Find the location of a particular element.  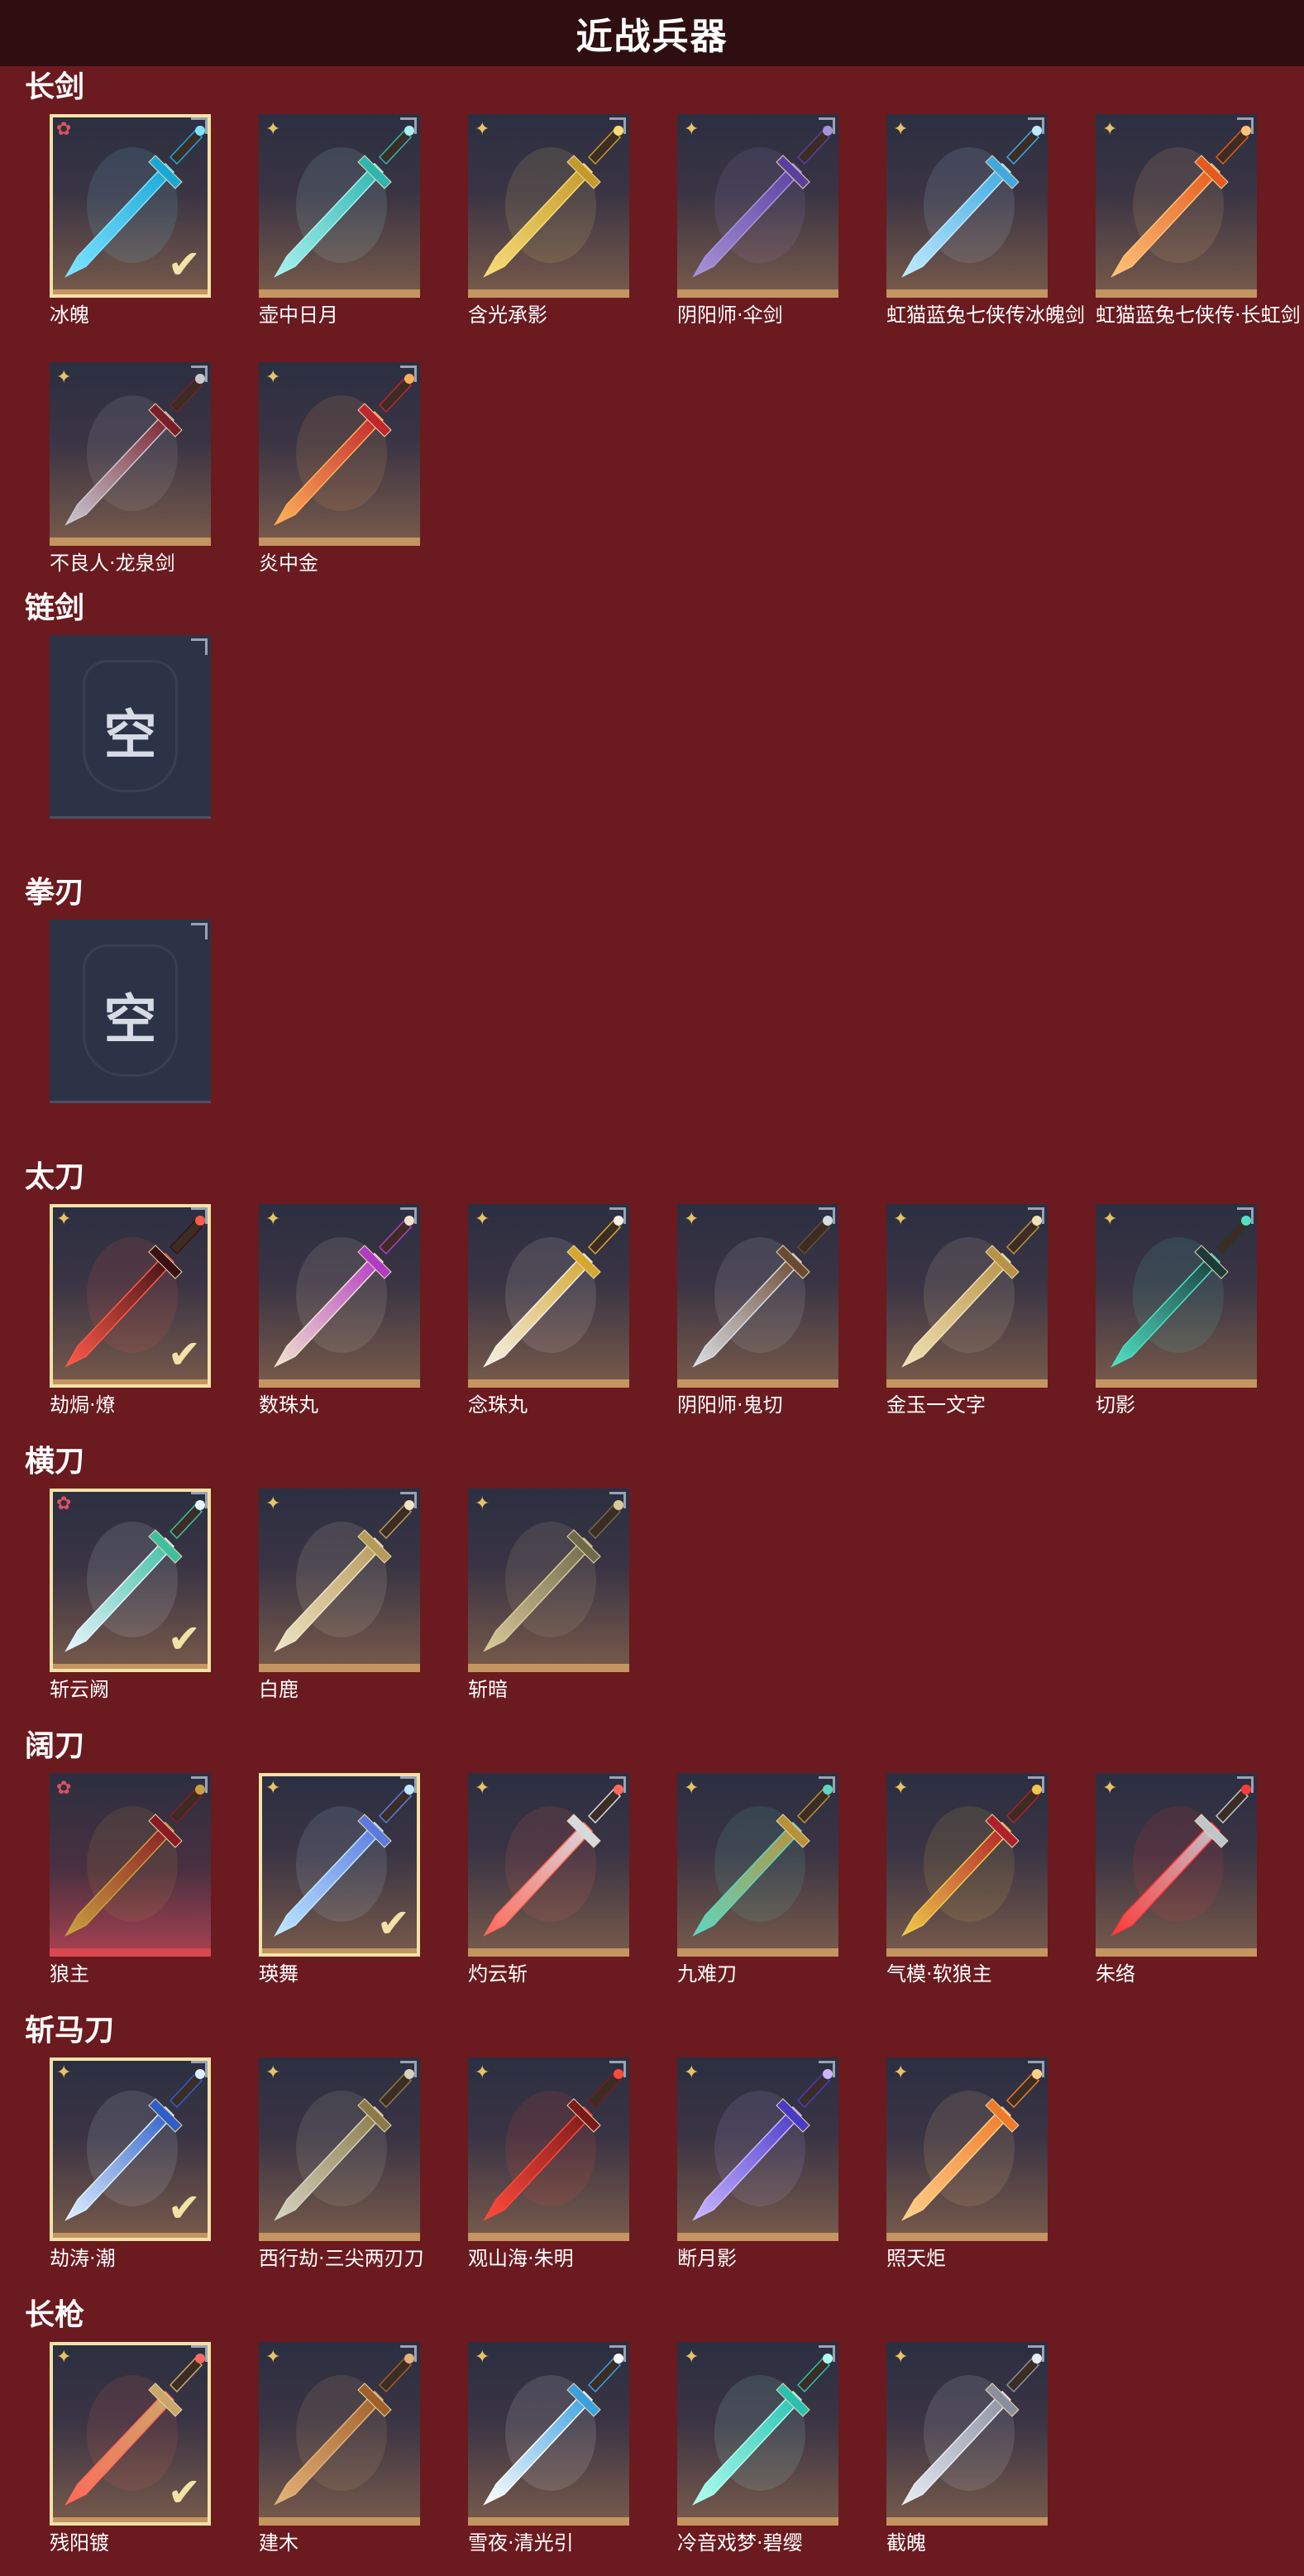

weapon-card: ✦ 冷音戏梦·碧缨 is located at coordinates (757, 2448).